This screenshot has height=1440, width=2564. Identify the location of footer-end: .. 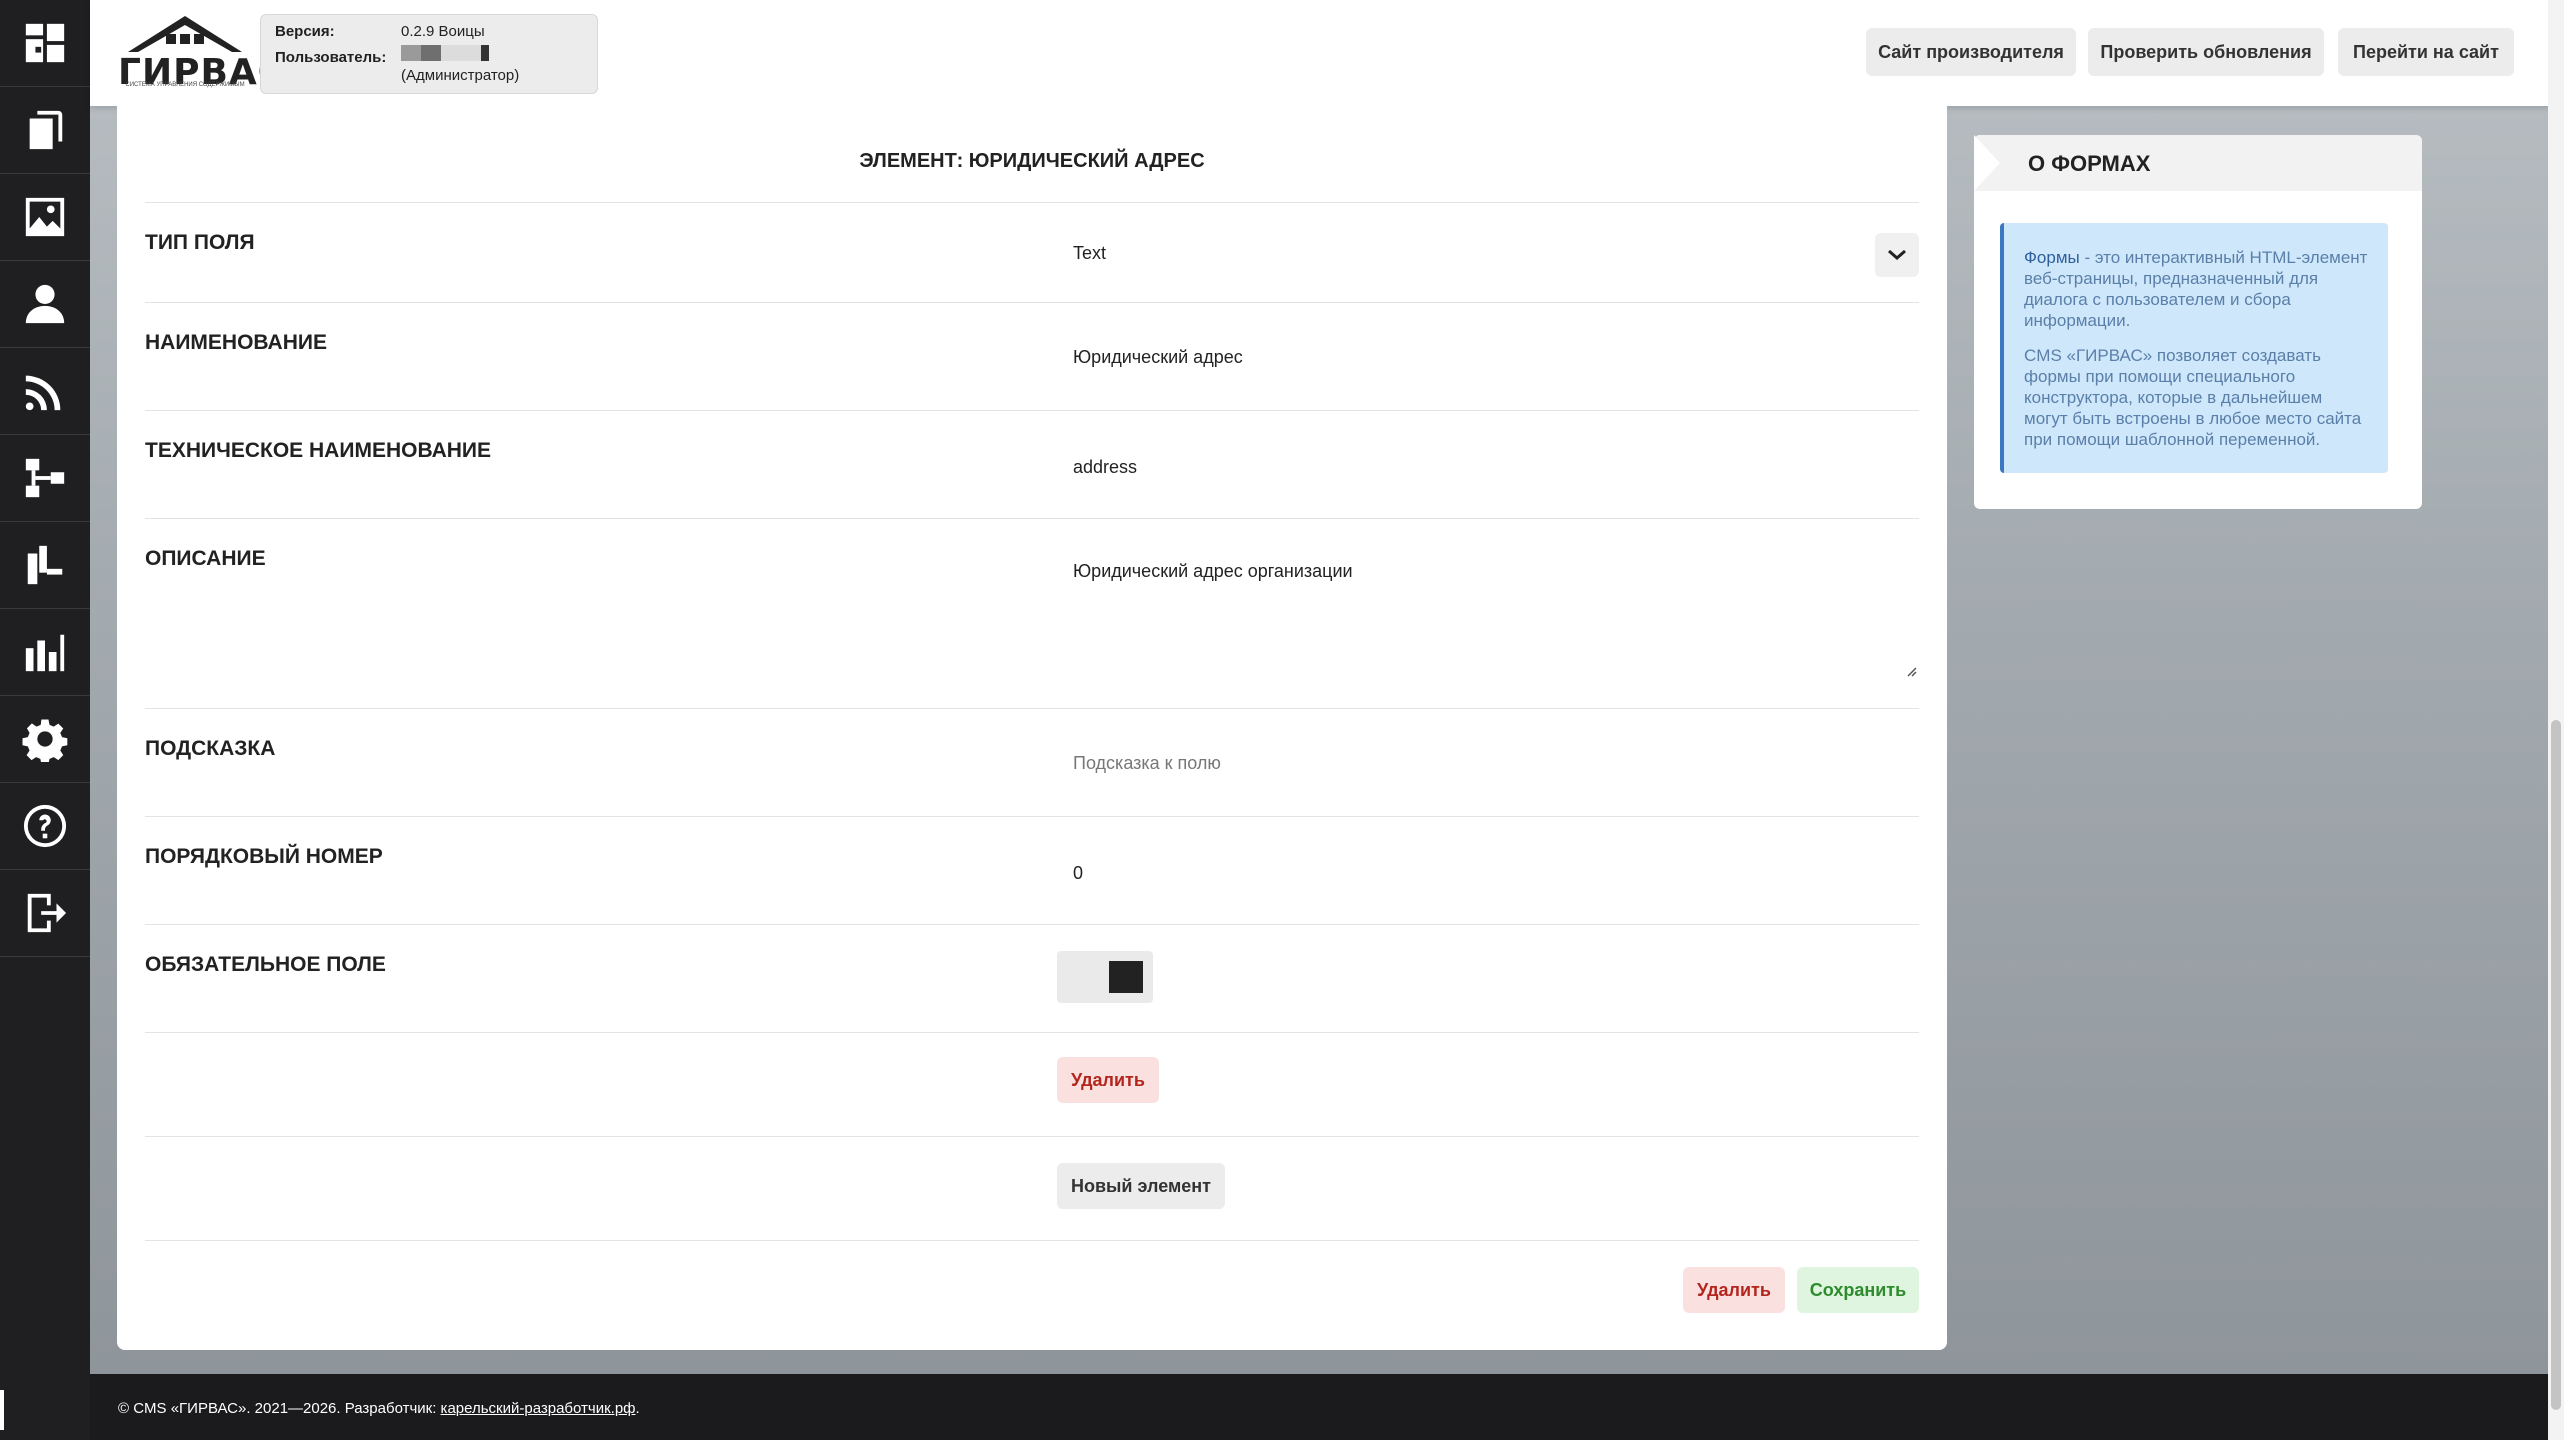
(637, 1408).